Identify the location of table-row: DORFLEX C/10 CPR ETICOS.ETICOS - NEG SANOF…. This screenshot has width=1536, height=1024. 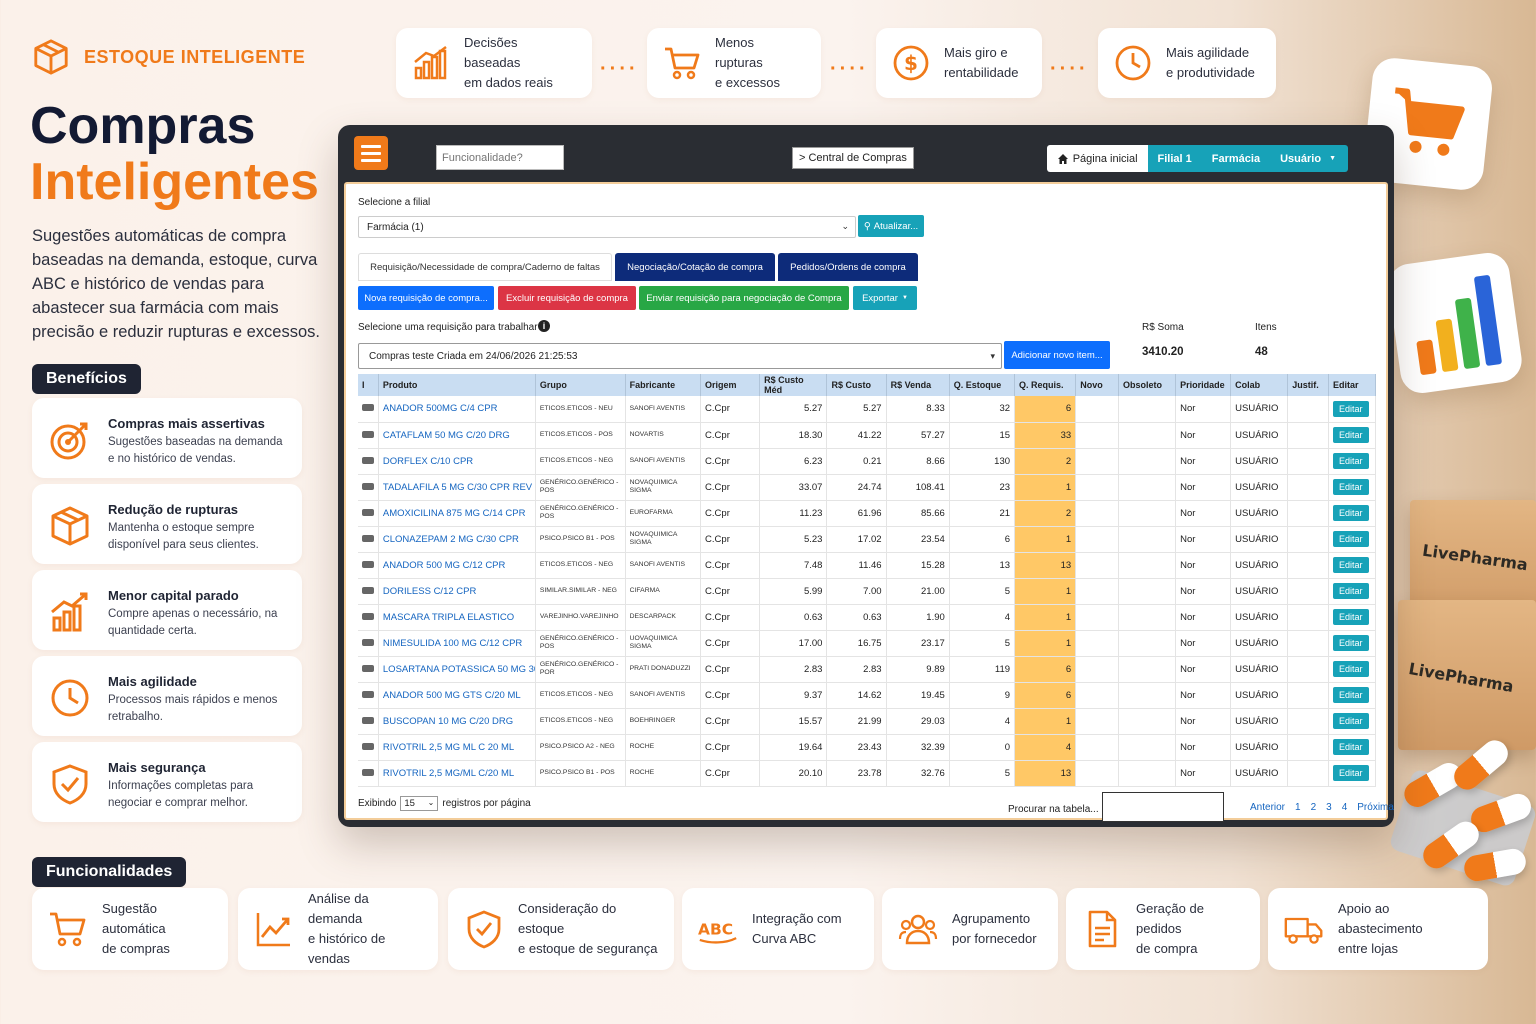
(867, 461).